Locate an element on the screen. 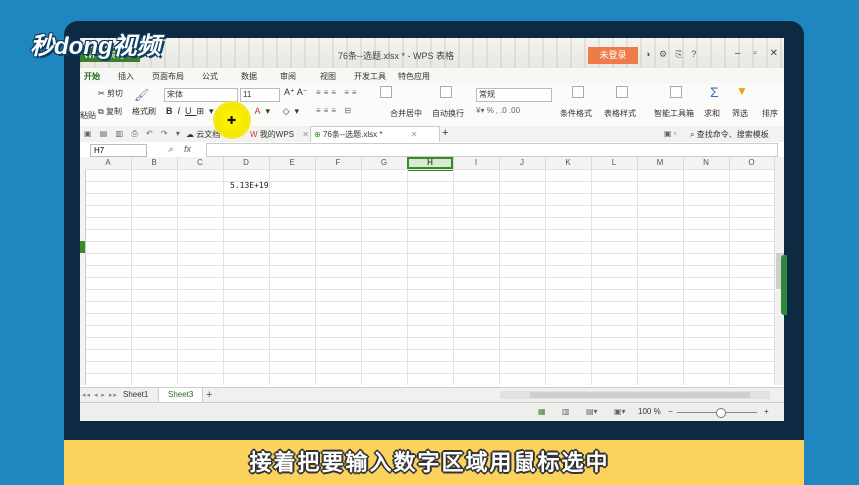  column-header: G is located at coordinates (384, 163).